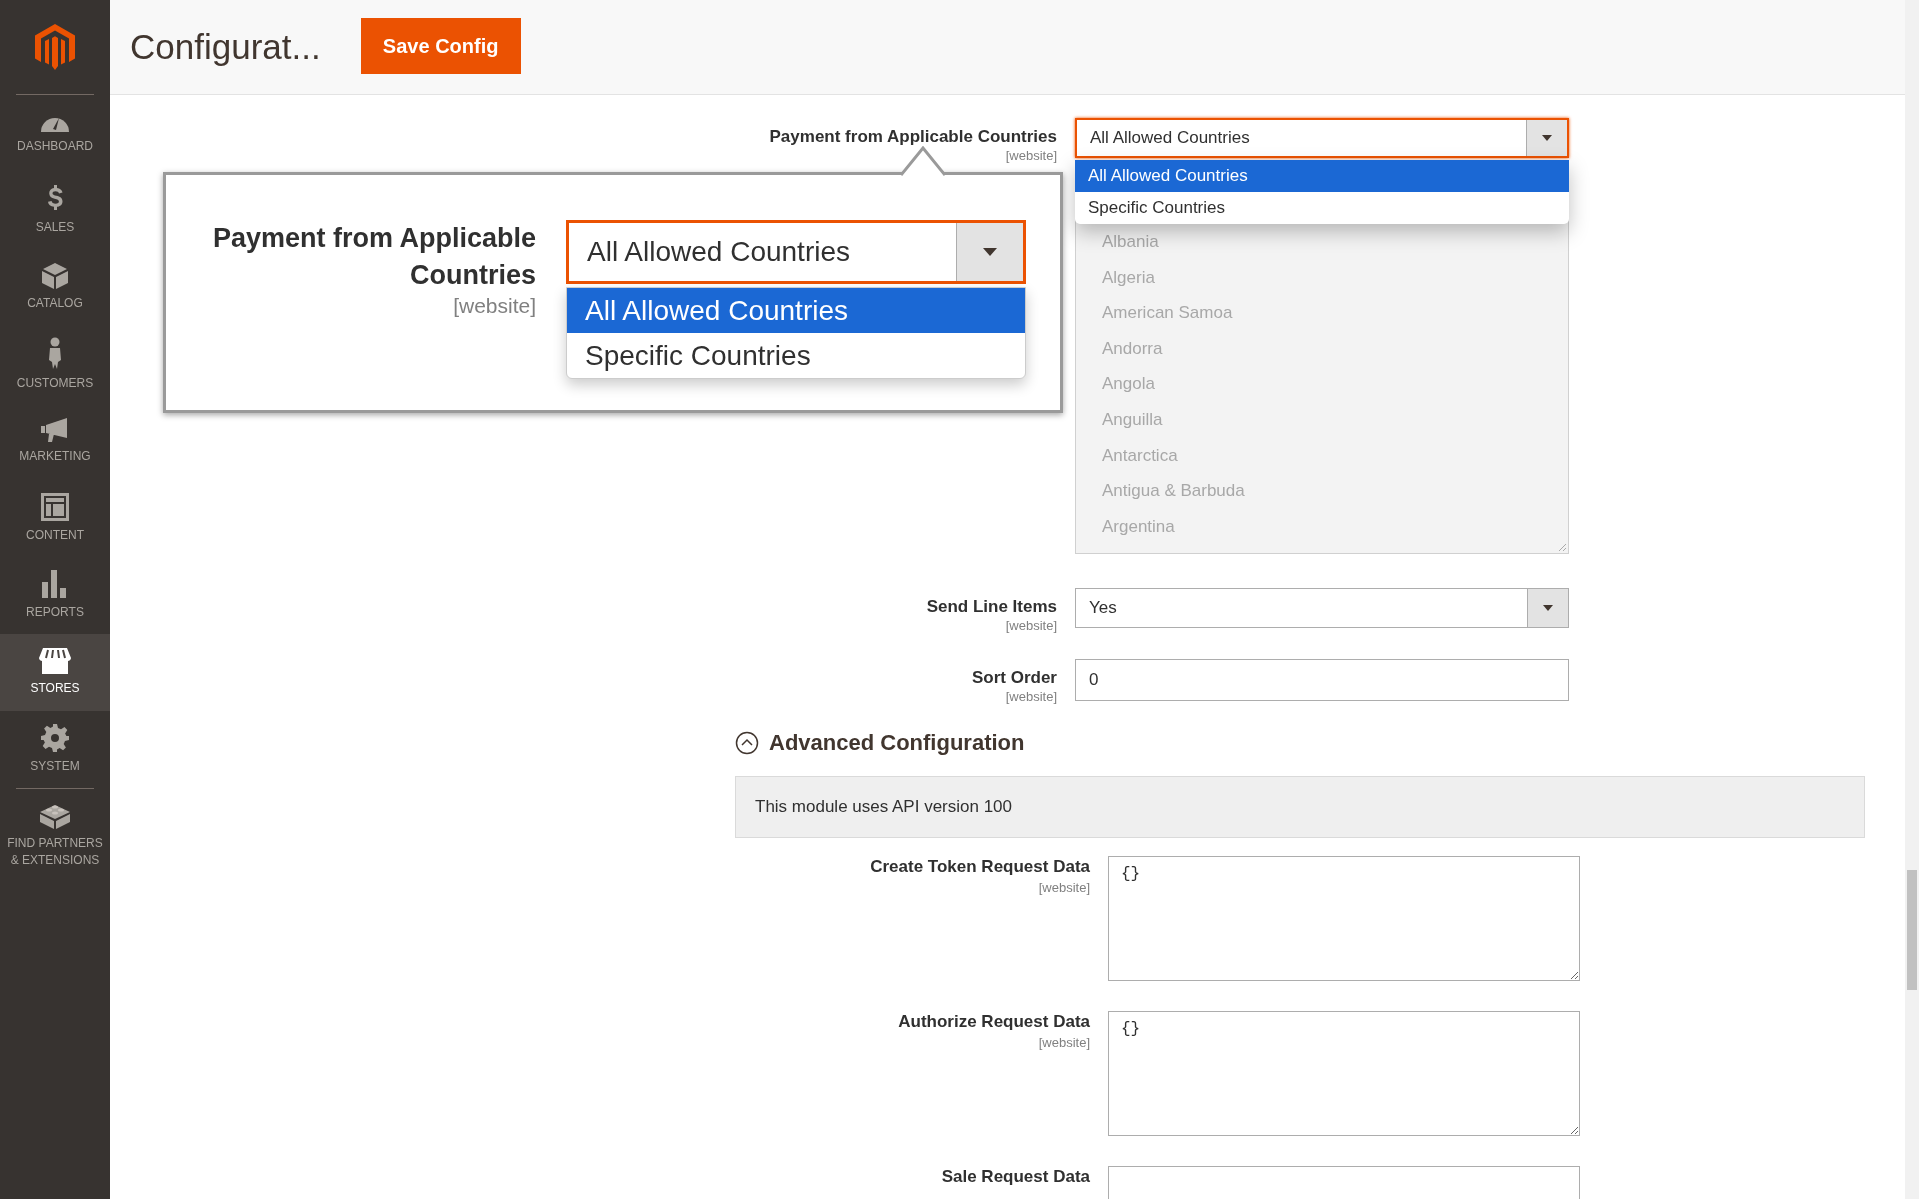 This screenshot has height=1199, width=1919. Describe the element at coordinates (1174, 491) in the screenshot. I see `list-item: Antigua & Barbuda` at that location.